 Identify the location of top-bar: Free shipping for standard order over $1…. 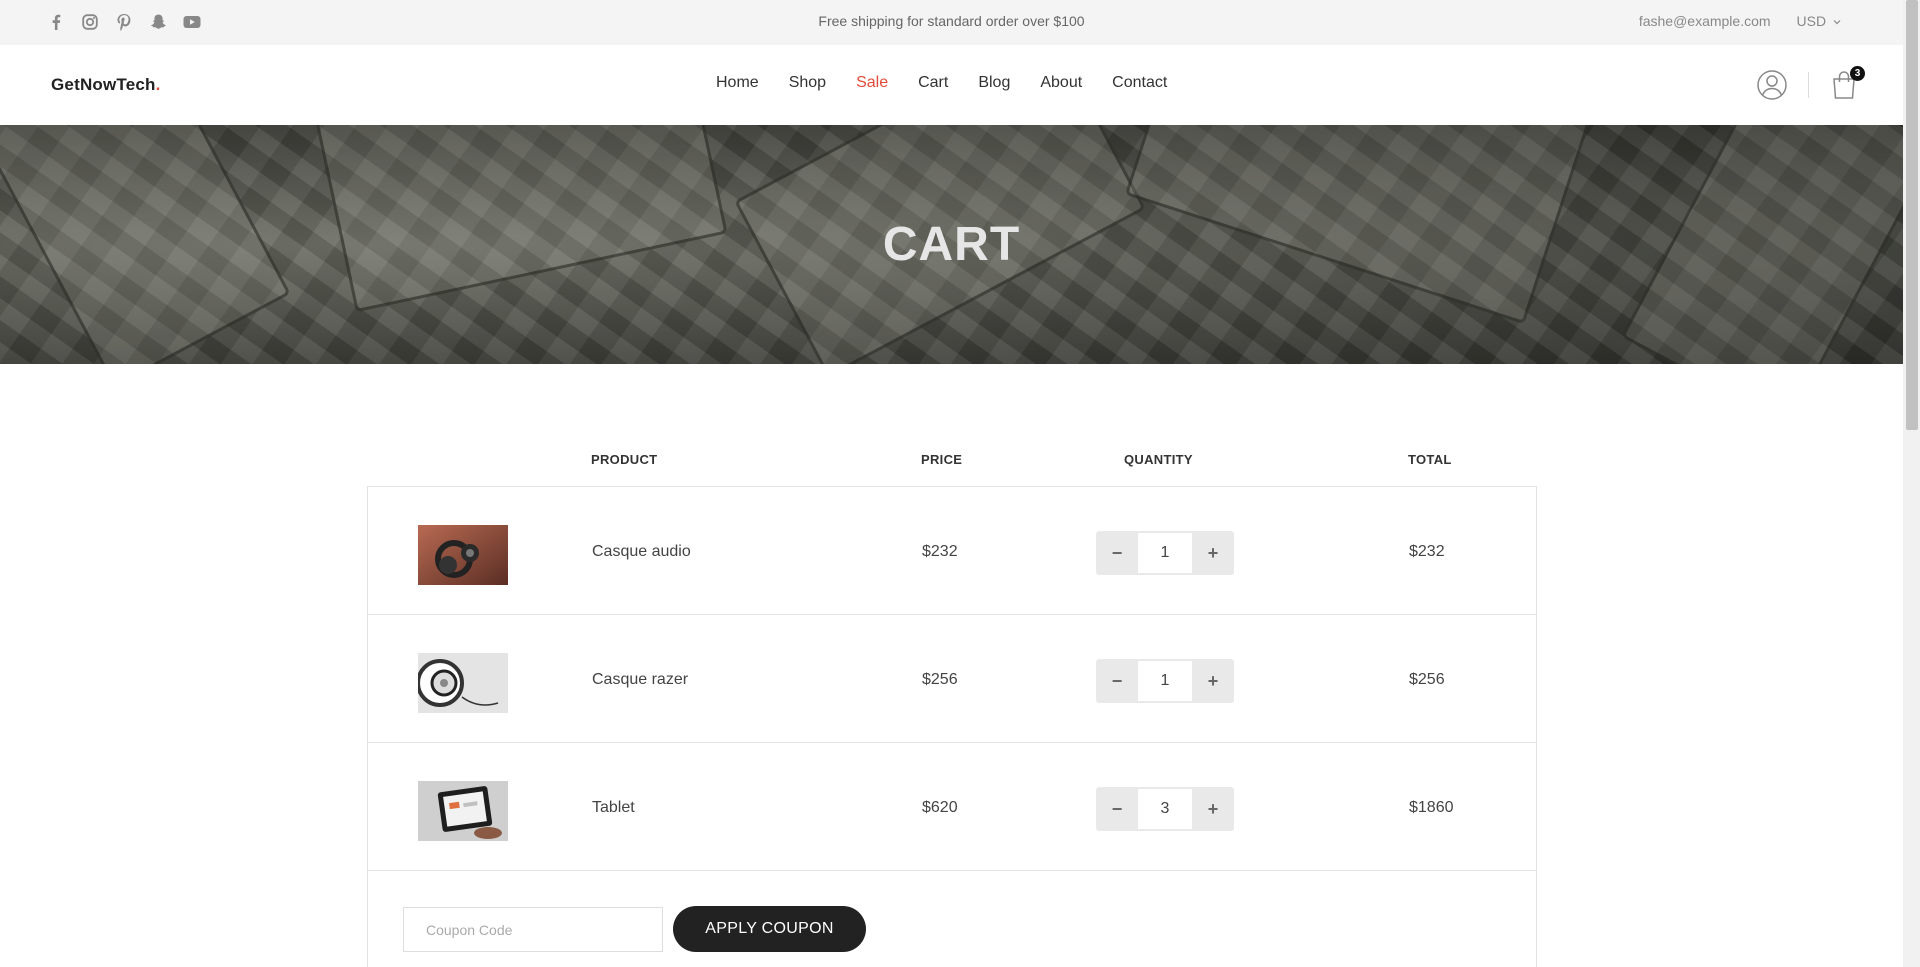
(951, 22).